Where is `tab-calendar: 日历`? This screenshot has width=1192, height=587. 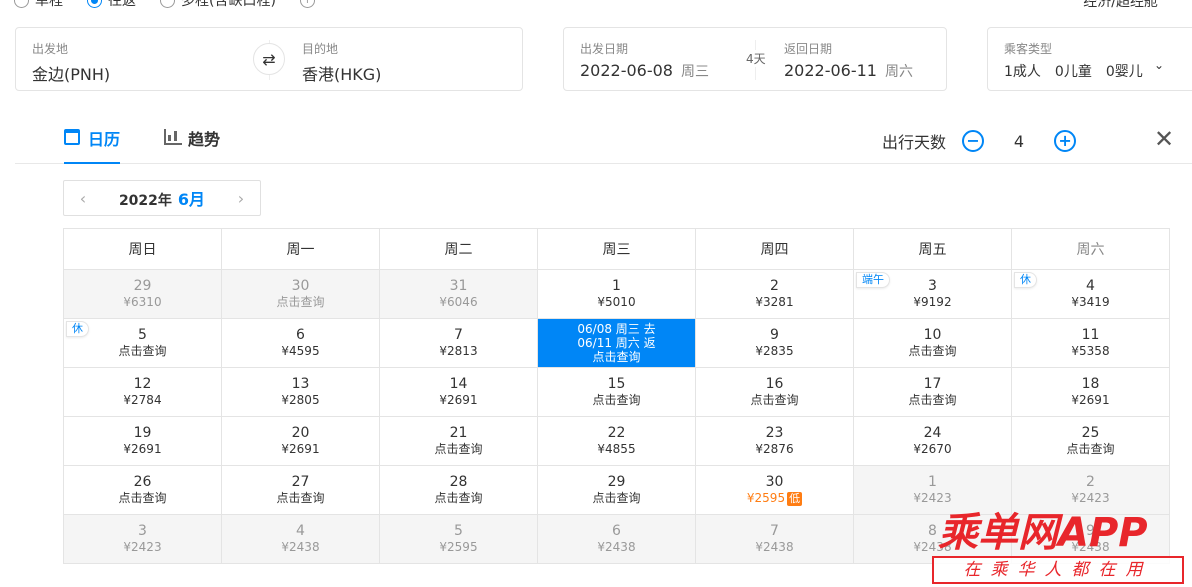 tab-calendar: 日历 is located at coordinates (92, 145).